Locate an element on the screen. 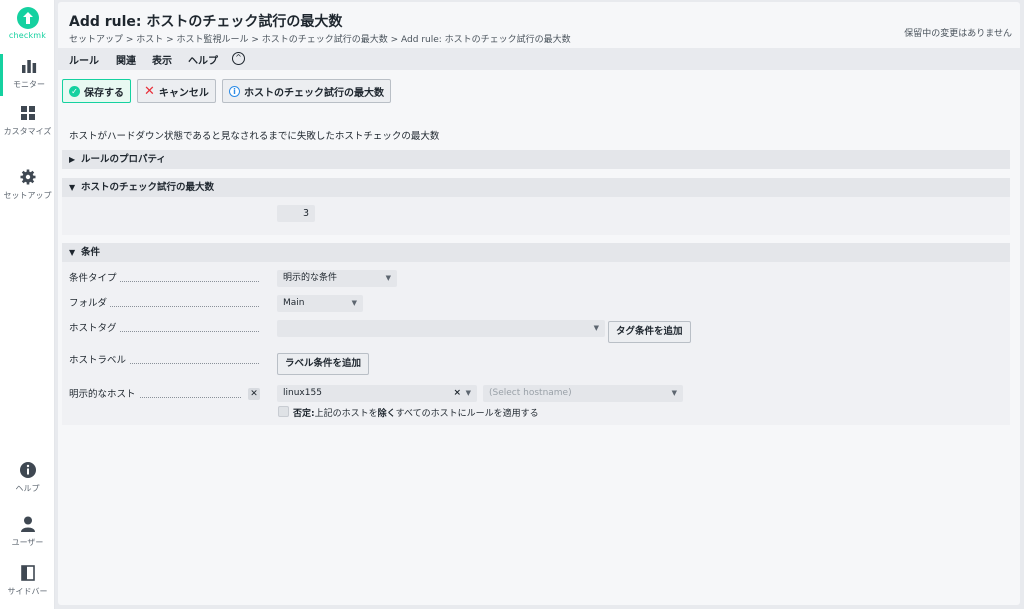 The height and width of the screenshot is (609, 1024). condition-type-select: 明示的な条件 ▼ is located at coordinates (337, 278).